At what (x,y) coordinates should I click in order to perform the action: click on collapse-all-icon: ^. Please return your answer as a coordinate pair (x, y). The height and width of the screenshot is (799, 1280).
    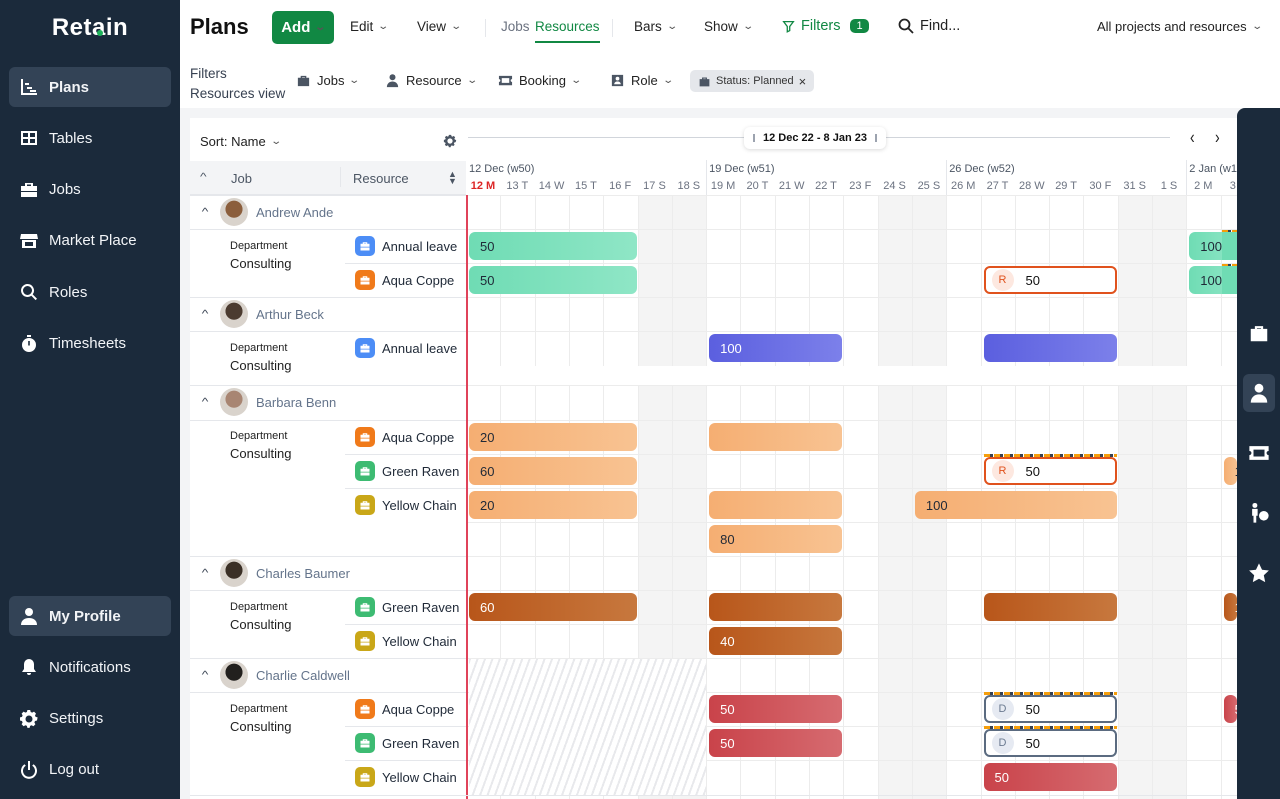
    Looking at the image, I should click on (203, 177).